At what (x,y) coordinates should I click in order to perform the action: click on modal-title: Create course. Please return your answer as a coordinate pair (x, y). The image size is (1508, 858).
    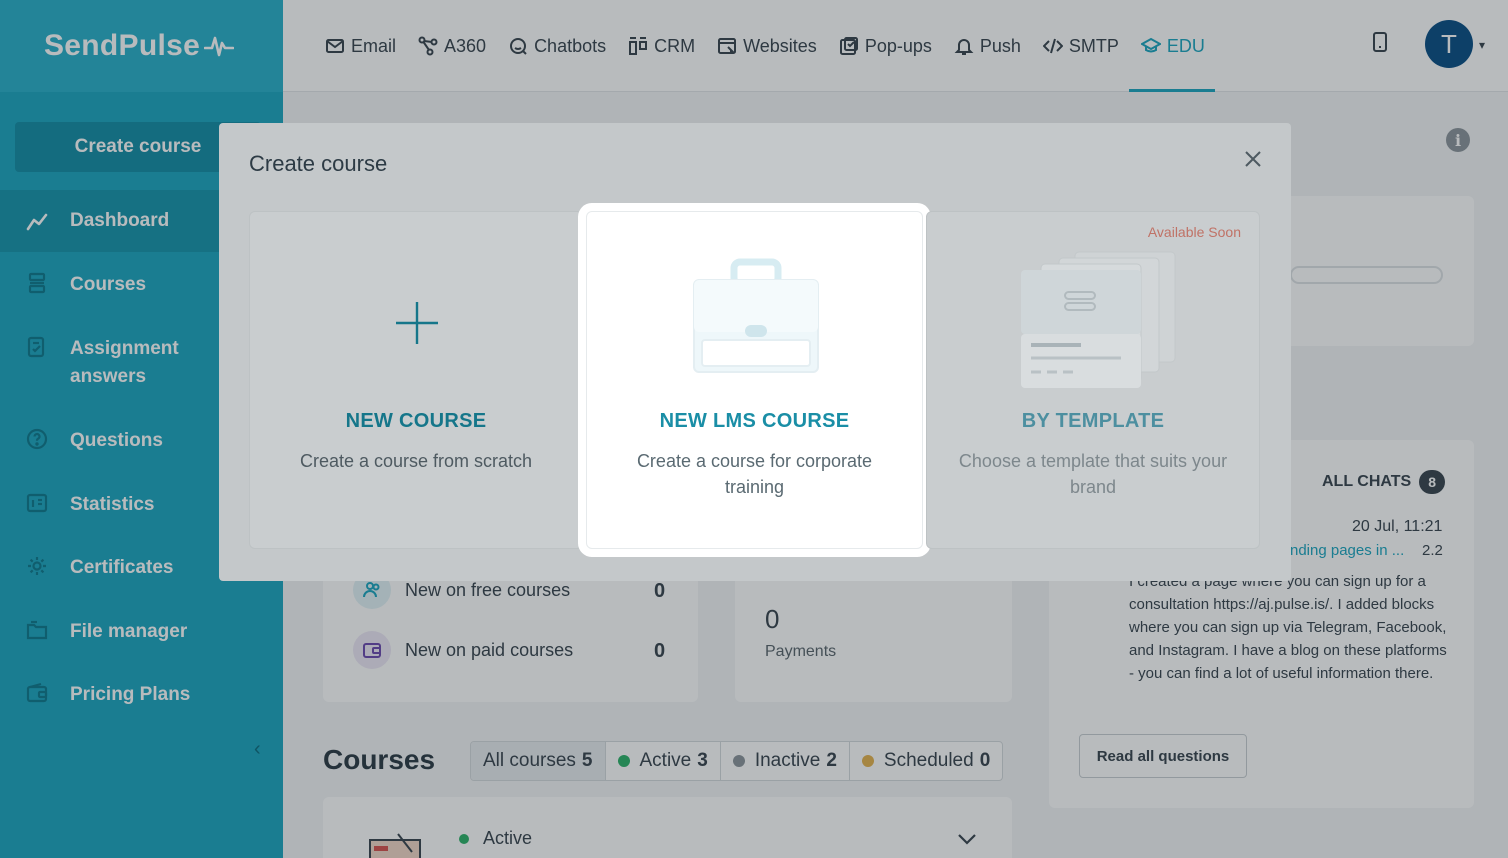
    Looking at the image, I should click on (318, 163).